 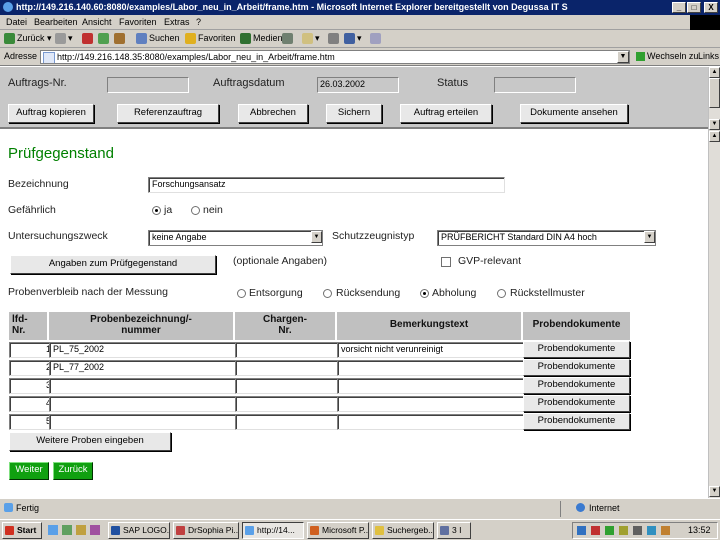 I want to click on more-samples-button: Weitere Proben eingeben, so click(x=90, y=441).